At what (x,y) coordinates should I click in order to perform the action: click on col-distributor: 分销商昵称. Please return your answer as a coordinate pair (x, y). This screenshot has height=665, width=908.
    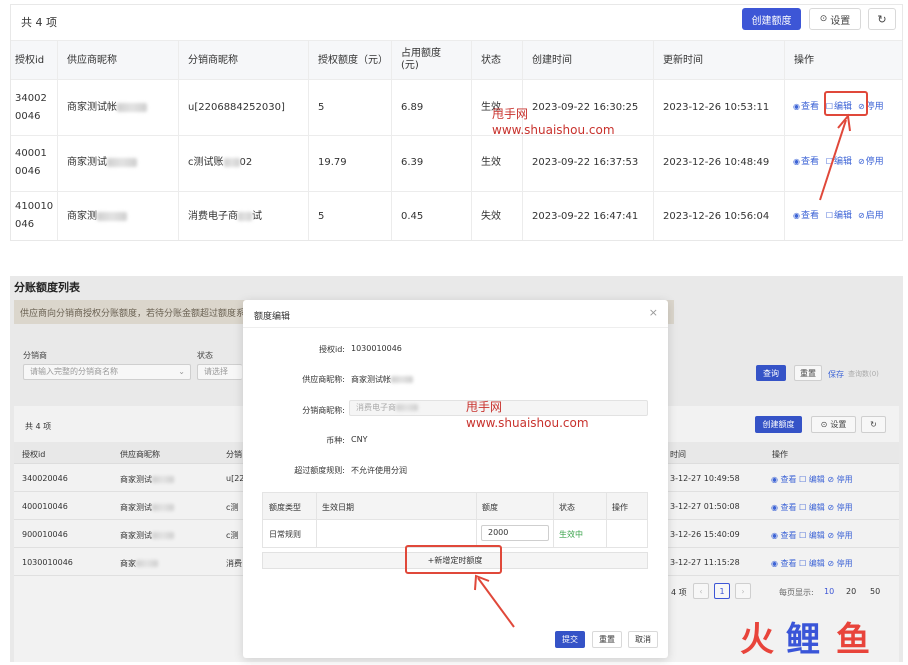
    Looking at the image, I should click on (213, 60).